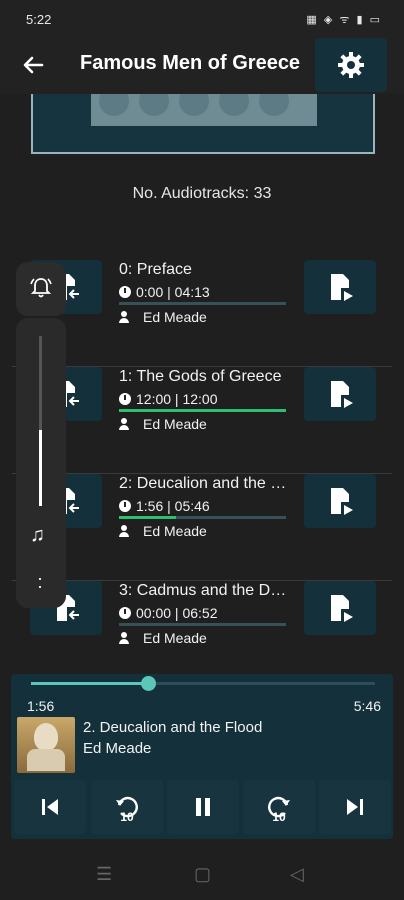 The height and width of the screenshot is (900, 404). I want to click on seek-thumb, so click(148, 683).